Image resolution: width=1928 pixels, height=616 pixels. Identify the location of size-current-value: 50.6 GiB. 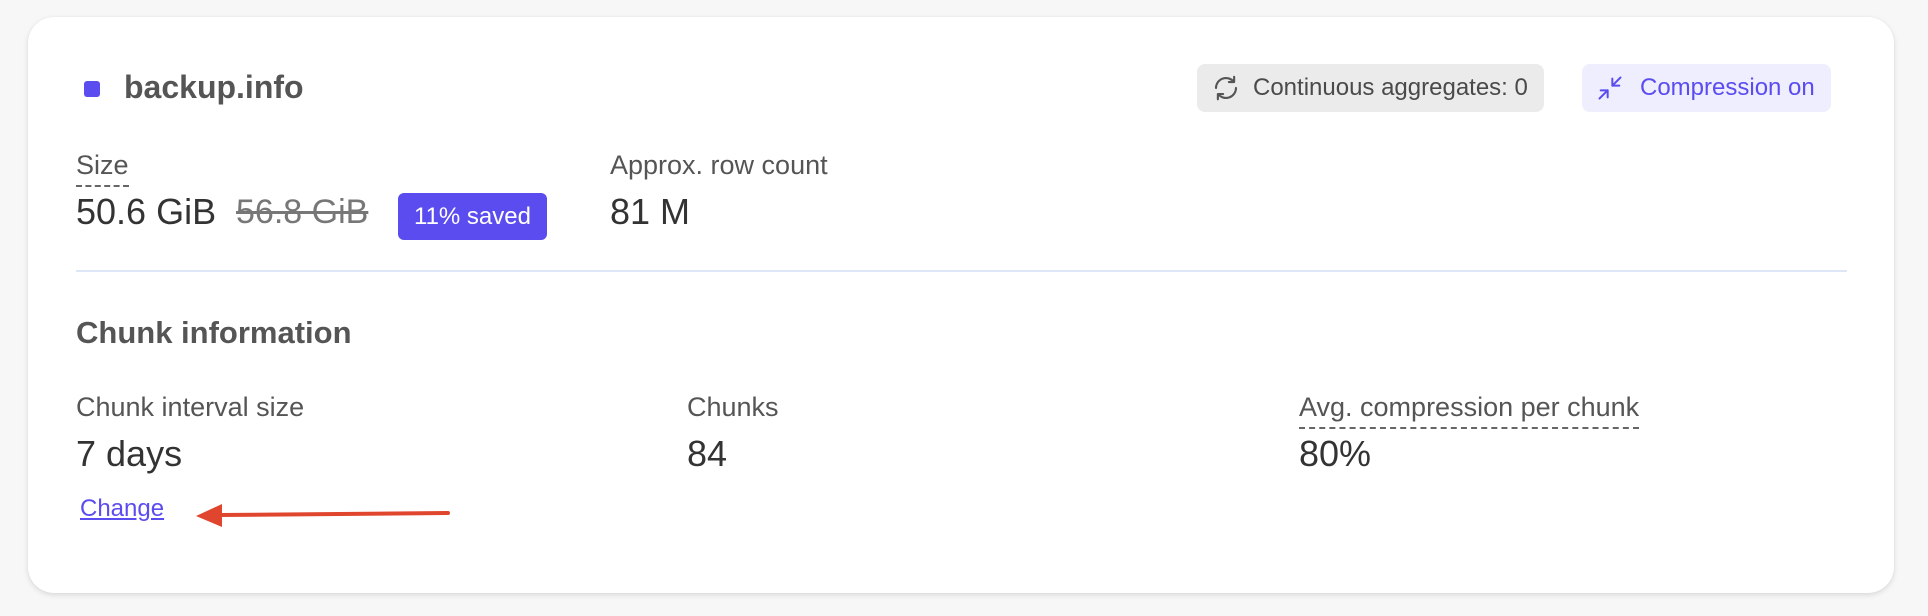
(146, 211).